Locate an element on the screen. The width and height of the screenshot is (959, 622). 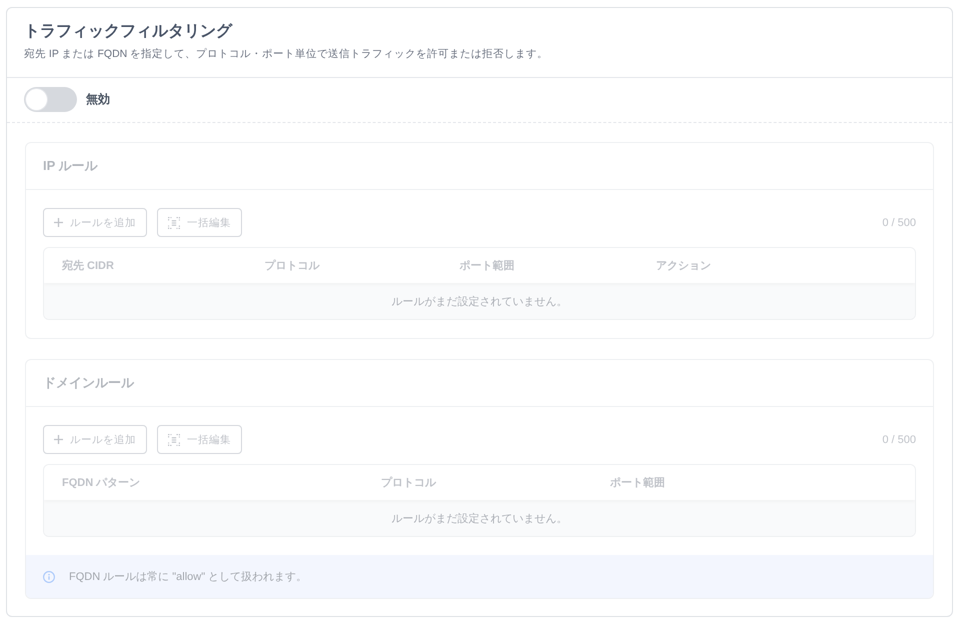
info-note-text: FQDN ルールは常に "allow" として扱われます。 is located at coordinates (188, 577).